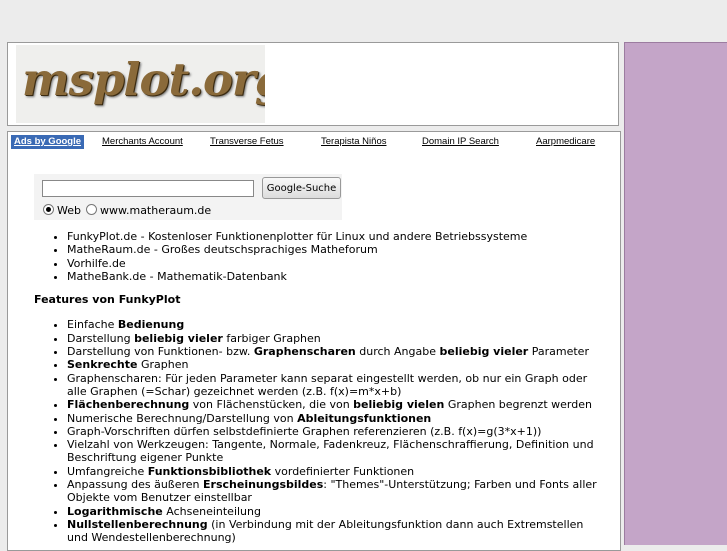  I want to click on feature-text: von Flächenstücken, die von, so click(271, 405).